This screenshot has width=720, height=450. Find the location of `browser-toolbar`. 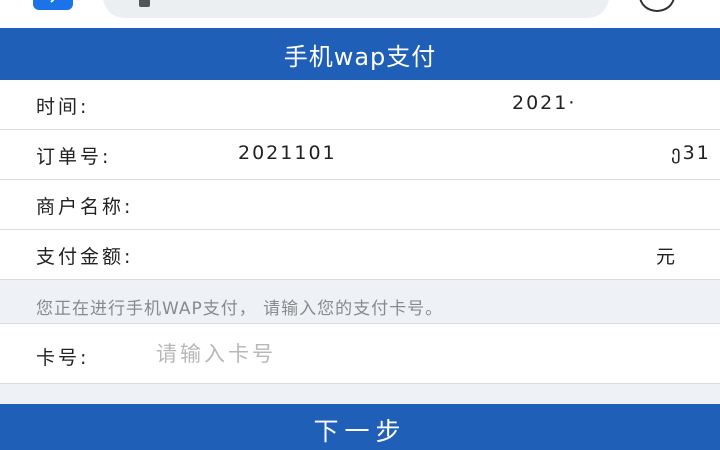

browser-toolbar is located at coordinates (360, 14).